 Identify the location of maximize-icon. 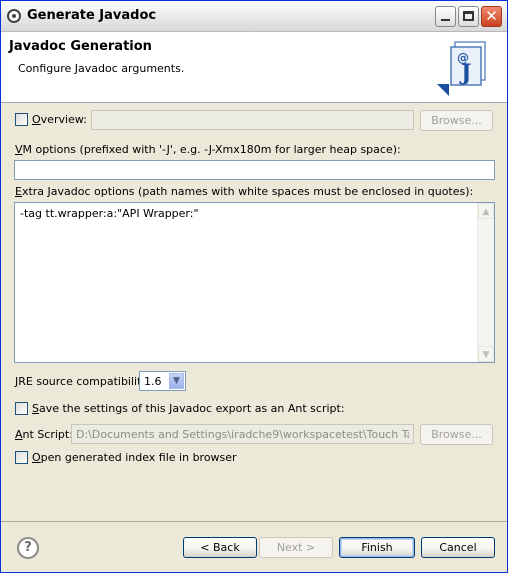
(468, 16).